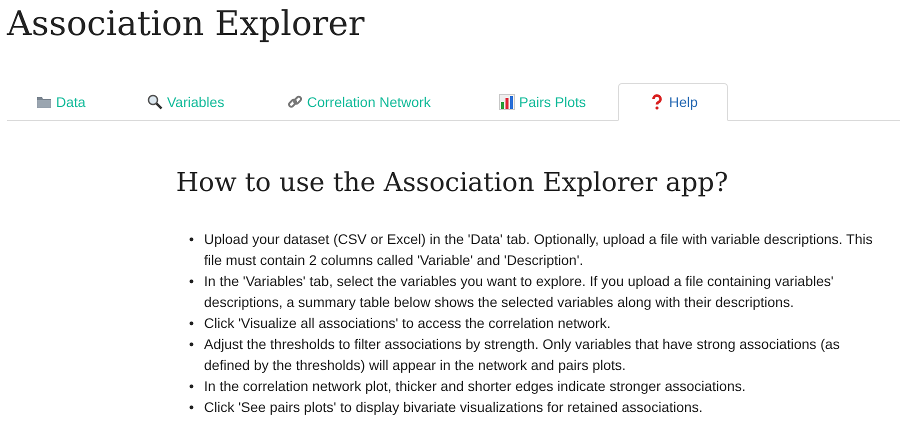 Image resolution: width=900 pixels, height=439 pixels. I want to click on bar-chart-icon, so click(507, 102).